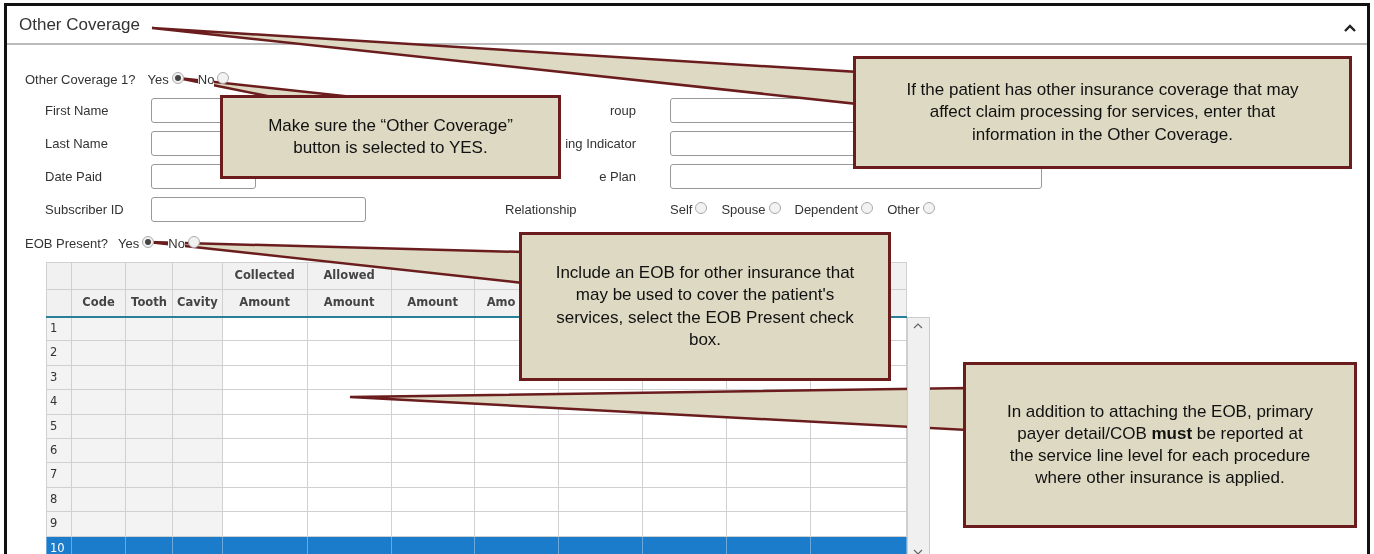 The height and width of the screenshot is (554, 1374). I want to click on row-number: 4, so click(59, 402).